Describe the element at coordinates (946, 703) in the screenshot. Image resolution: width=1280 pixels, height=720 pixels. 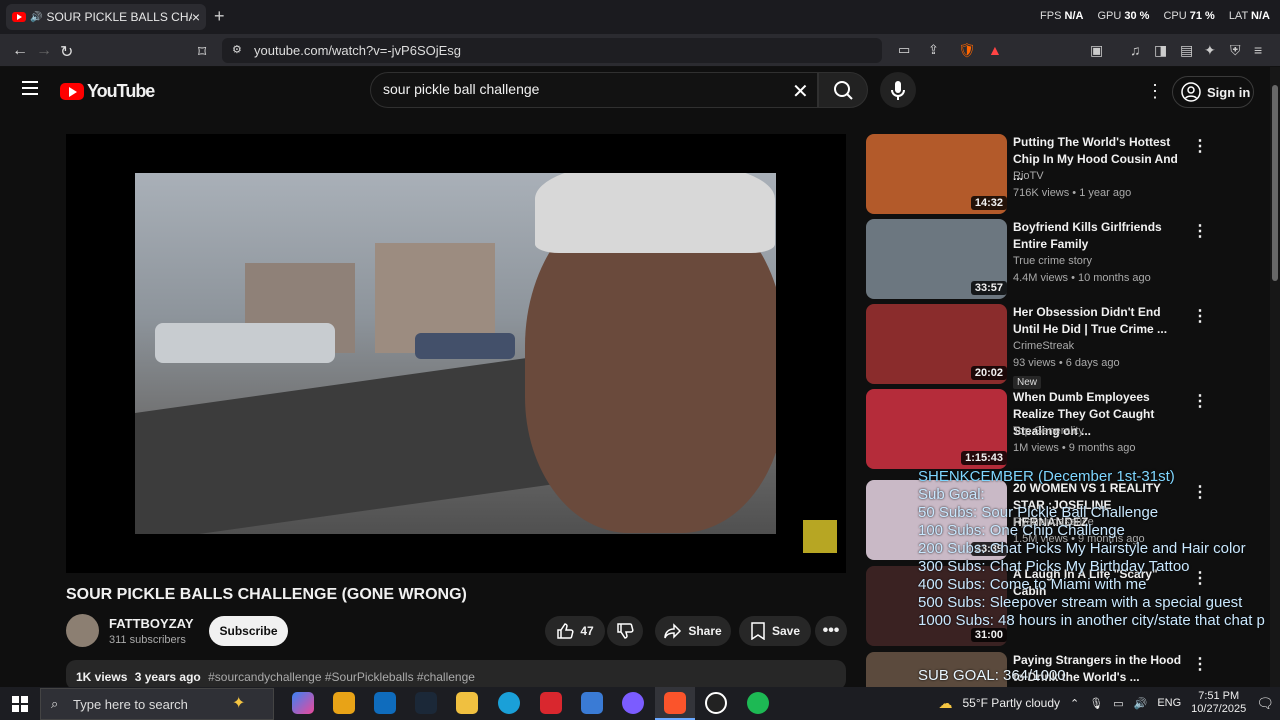
I see `weather-icon: ☁` at that location.